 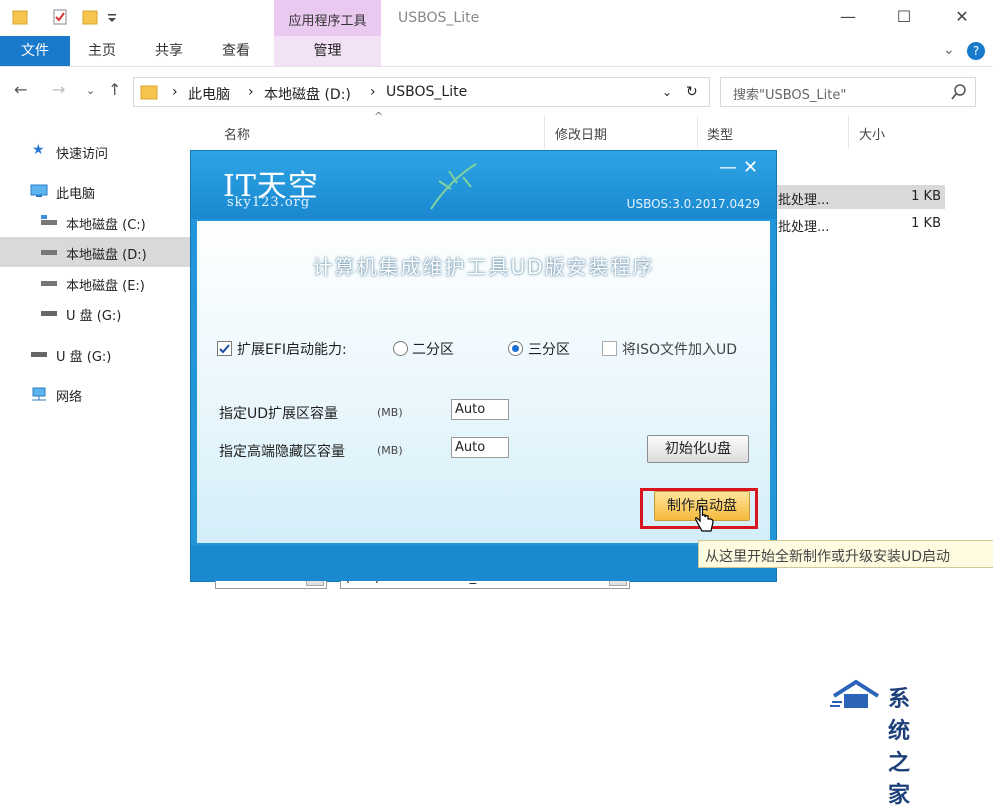 What do you see at coordinates (451, 187) in the screenshot?
I see `leaf-decoration-icon` at bounding box center [451, 187].